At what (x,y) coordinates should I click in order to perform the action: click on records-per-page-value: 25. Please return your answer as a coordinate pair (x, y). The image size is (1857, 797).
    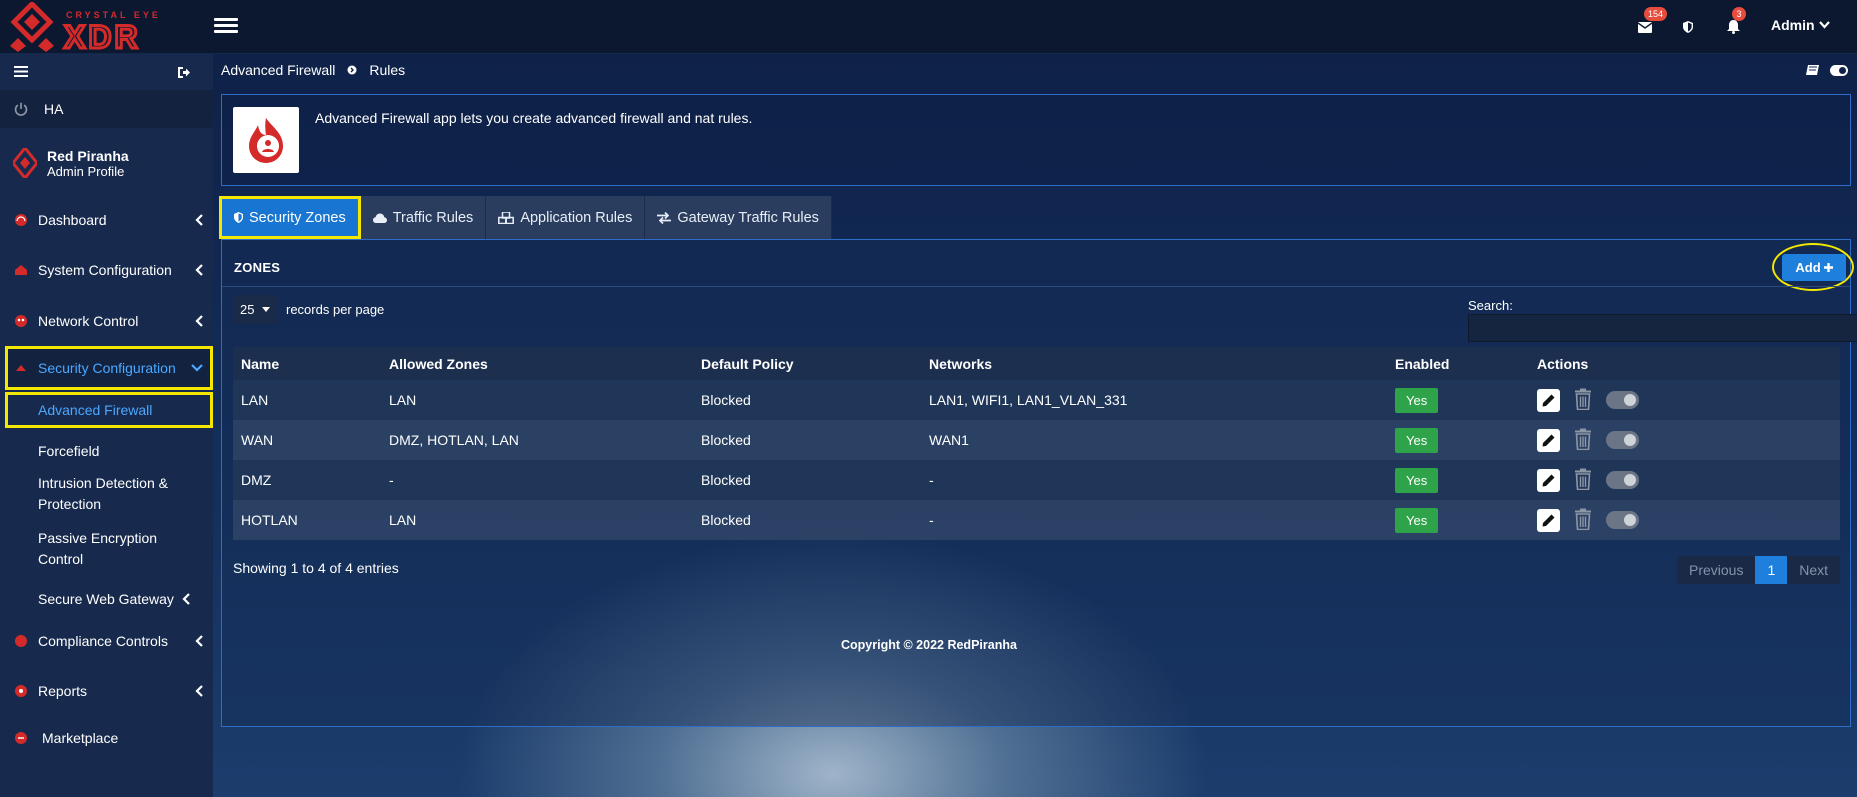
    Looking at the image, I should click on (247, 309).